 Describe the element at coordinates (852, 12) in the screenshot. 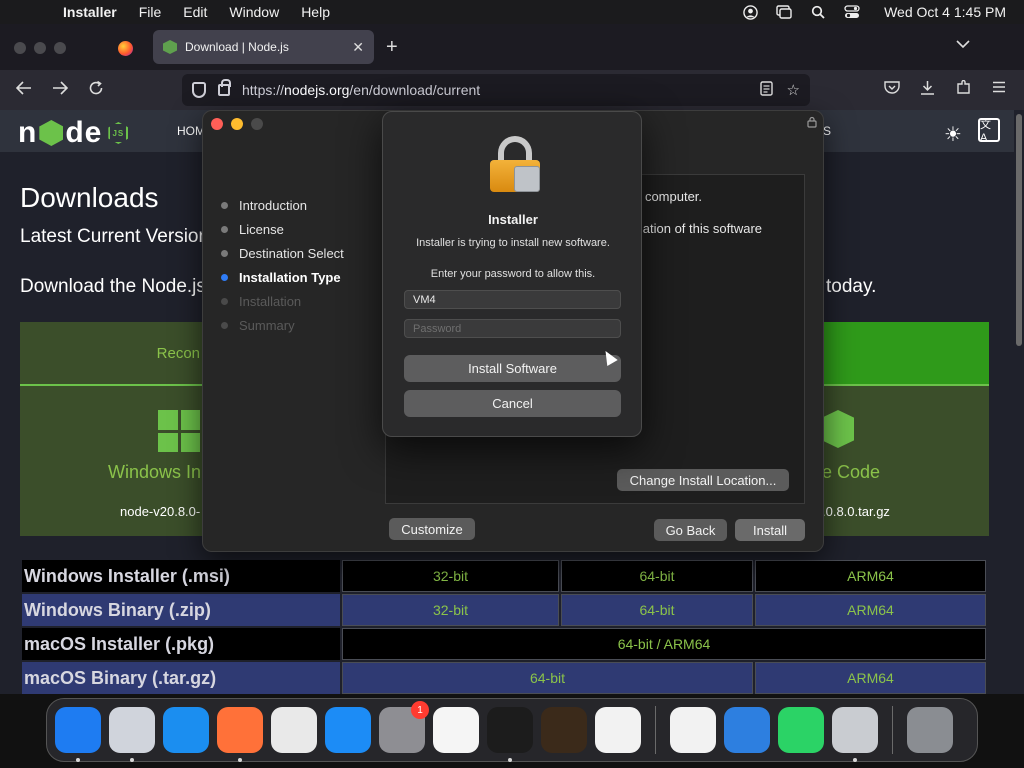

I see `control-center-icon` at that location.